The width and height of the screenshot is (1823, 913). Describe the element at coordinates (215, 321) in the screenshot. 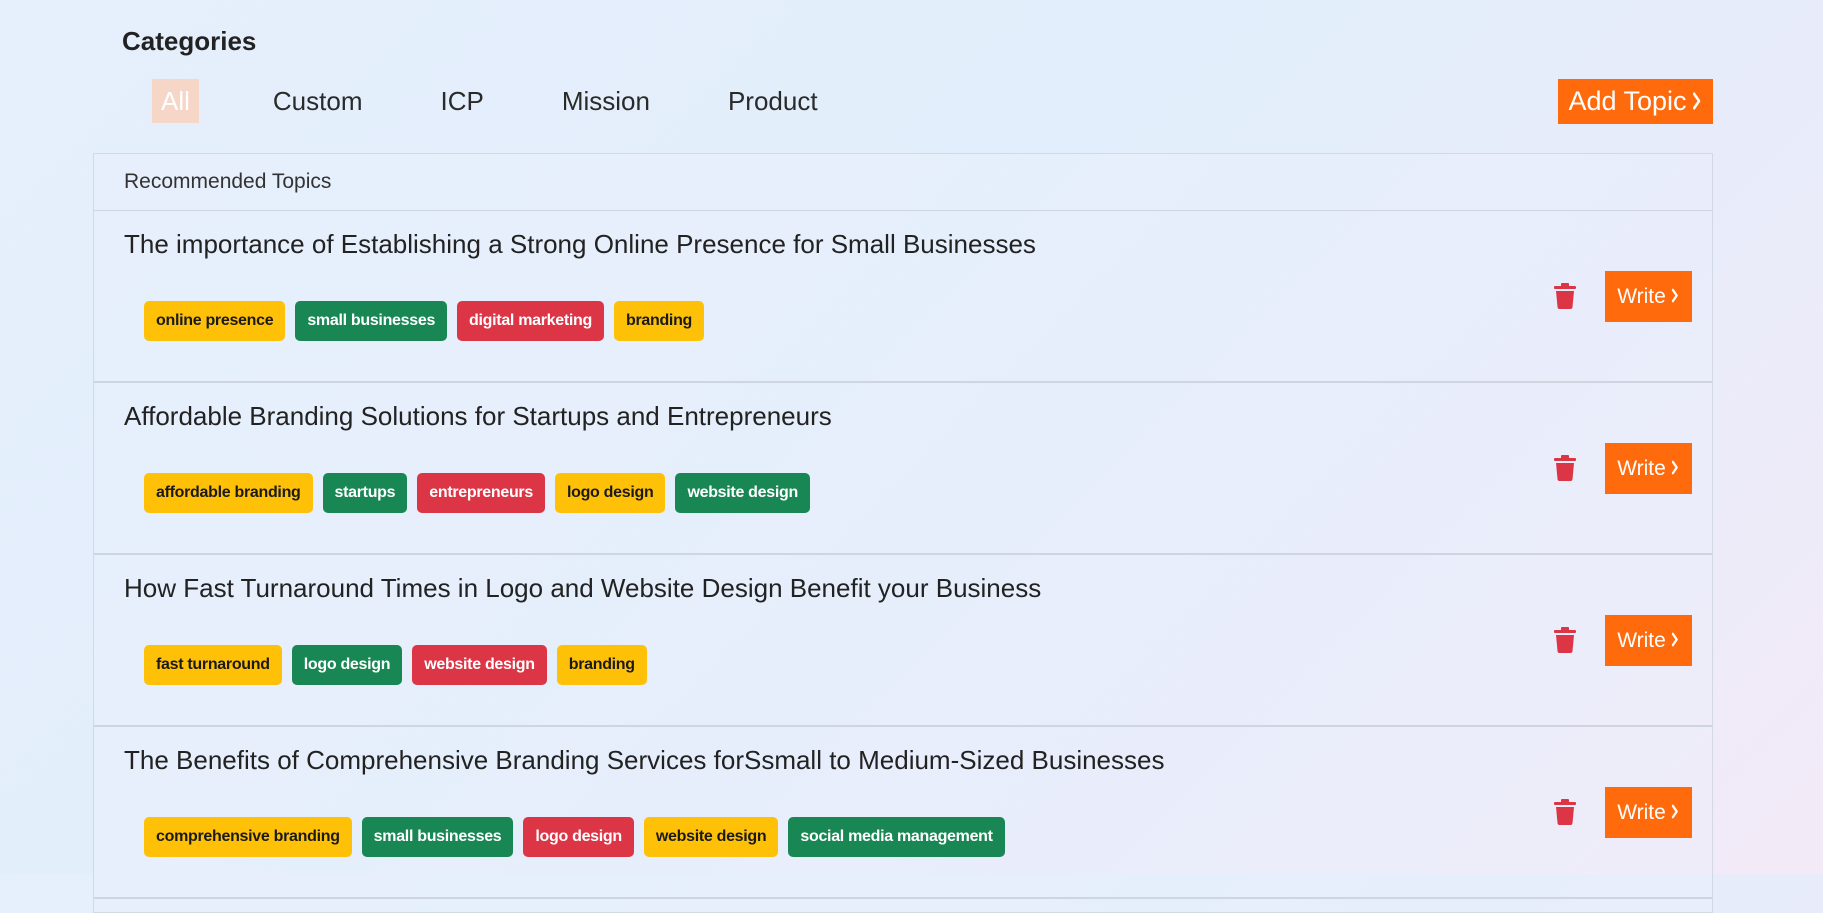

I see `tag: online presence` at that location.